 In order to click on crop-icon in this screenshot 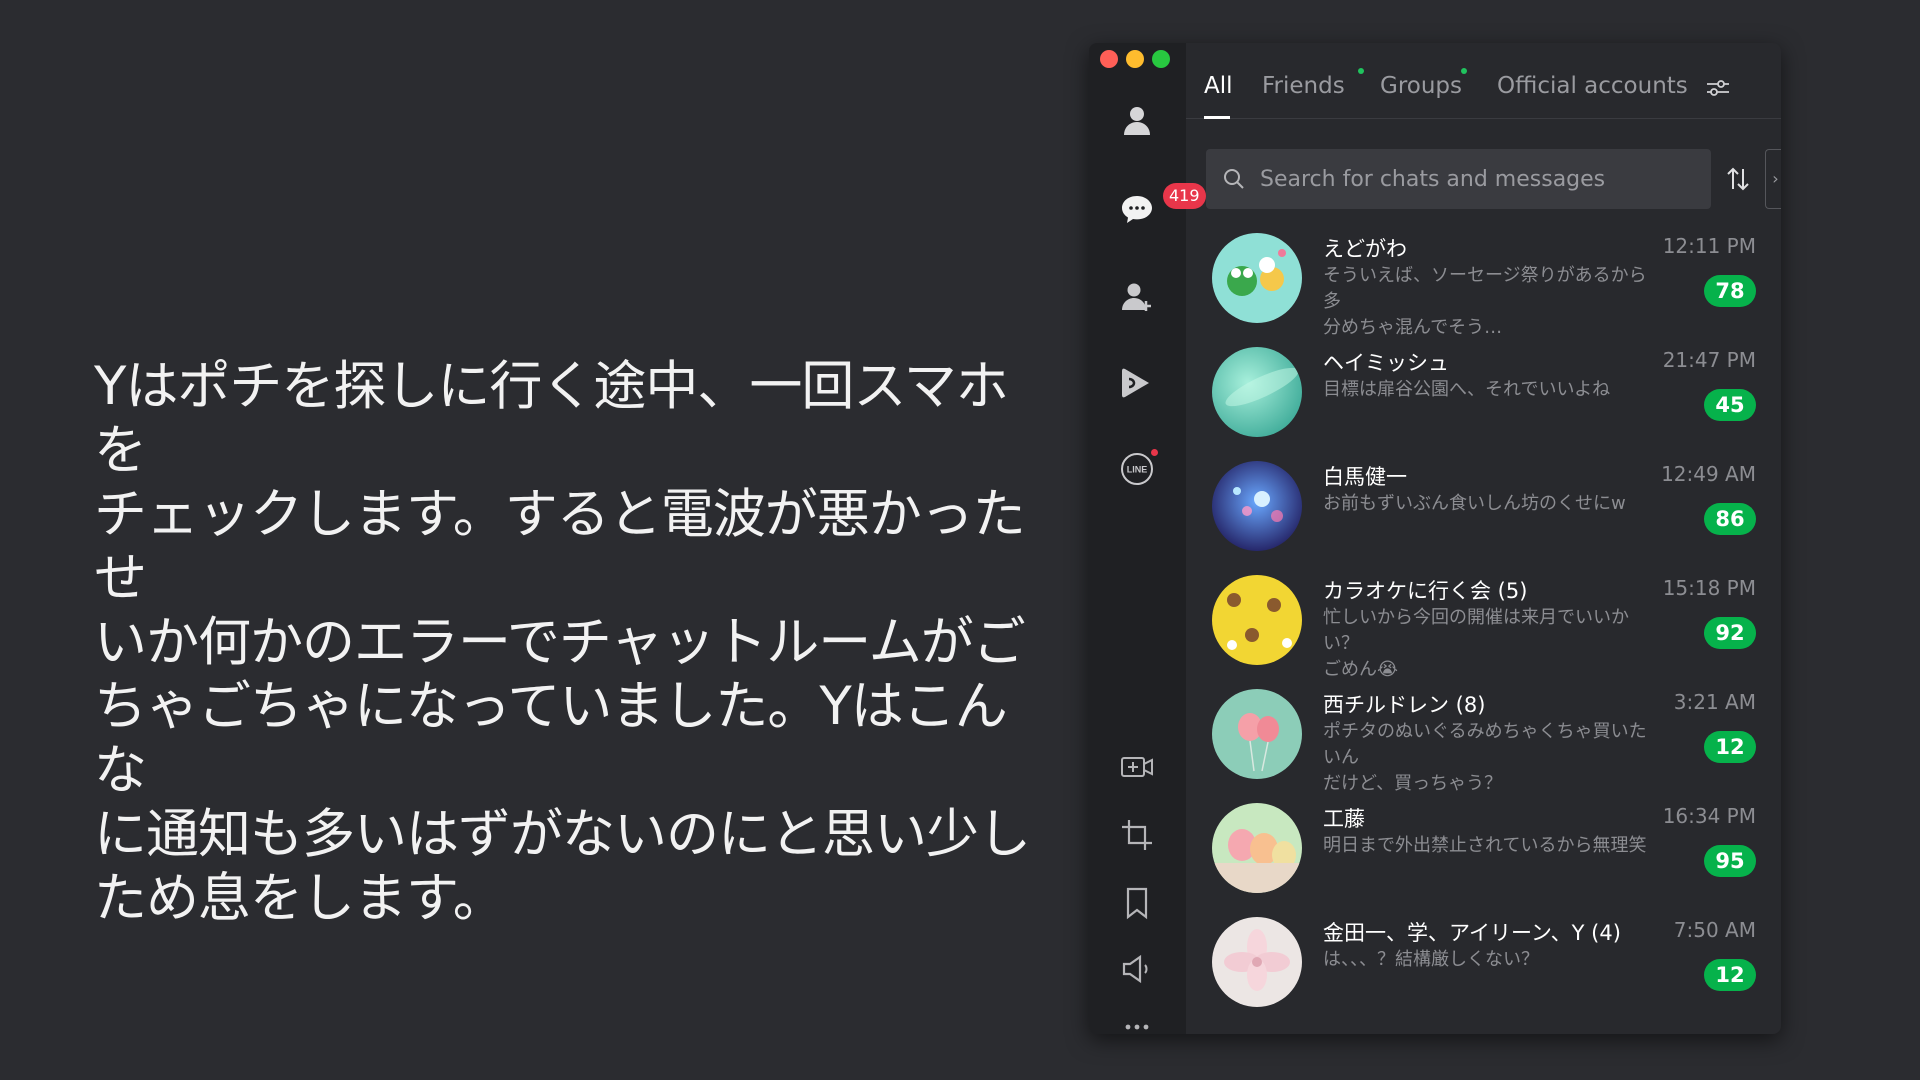, I will do `click(1137, 835)`.